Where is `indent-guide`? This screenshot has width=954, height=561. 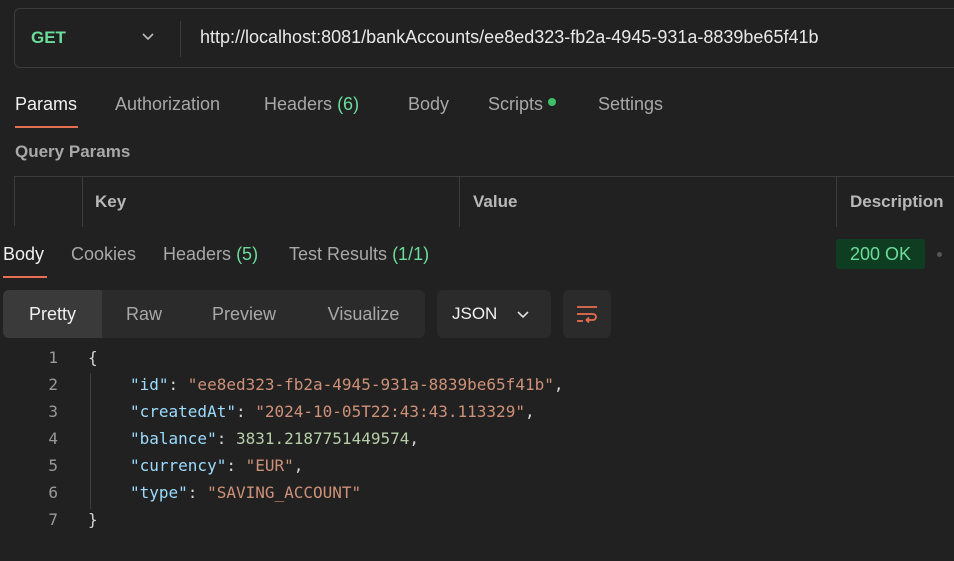
indent-guide is located at coordinates (90, 441).